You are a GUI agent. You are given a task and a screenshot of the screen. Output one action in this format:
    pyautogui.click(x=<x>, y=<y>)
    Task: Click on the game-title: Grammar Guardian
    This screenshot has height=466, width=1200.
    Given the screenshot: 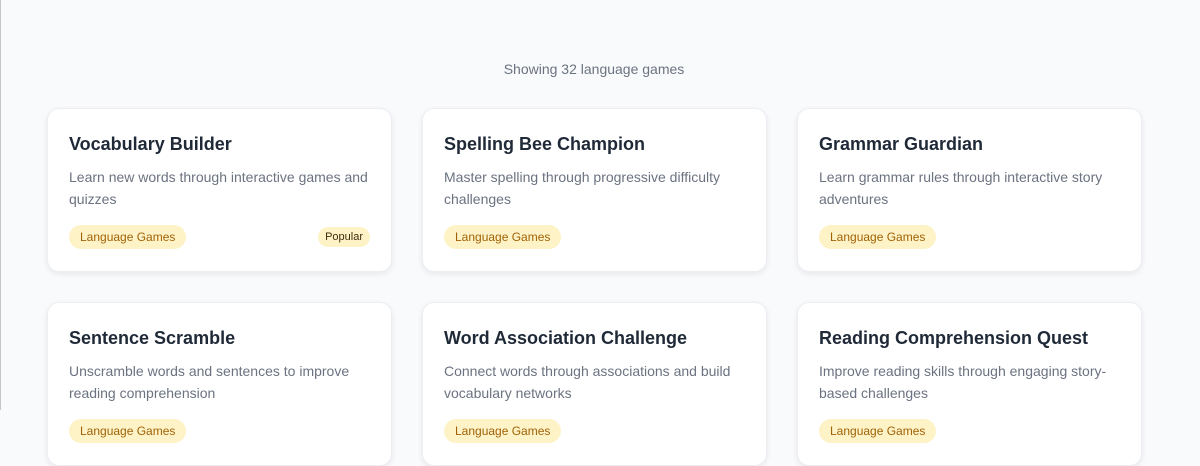 What is the action you would take?
    pyautogui.click(x=901, y=144)
    